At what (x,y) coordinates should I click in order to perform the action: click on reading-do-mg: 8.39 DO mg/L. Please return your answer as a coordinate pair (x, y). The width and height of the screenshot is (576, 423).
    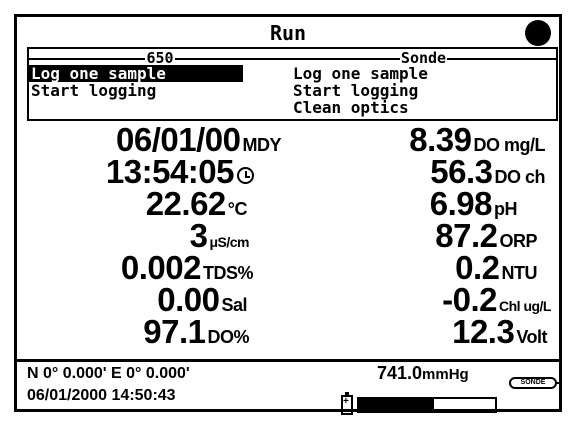
    Looking at the image, I should click on (477, 139).